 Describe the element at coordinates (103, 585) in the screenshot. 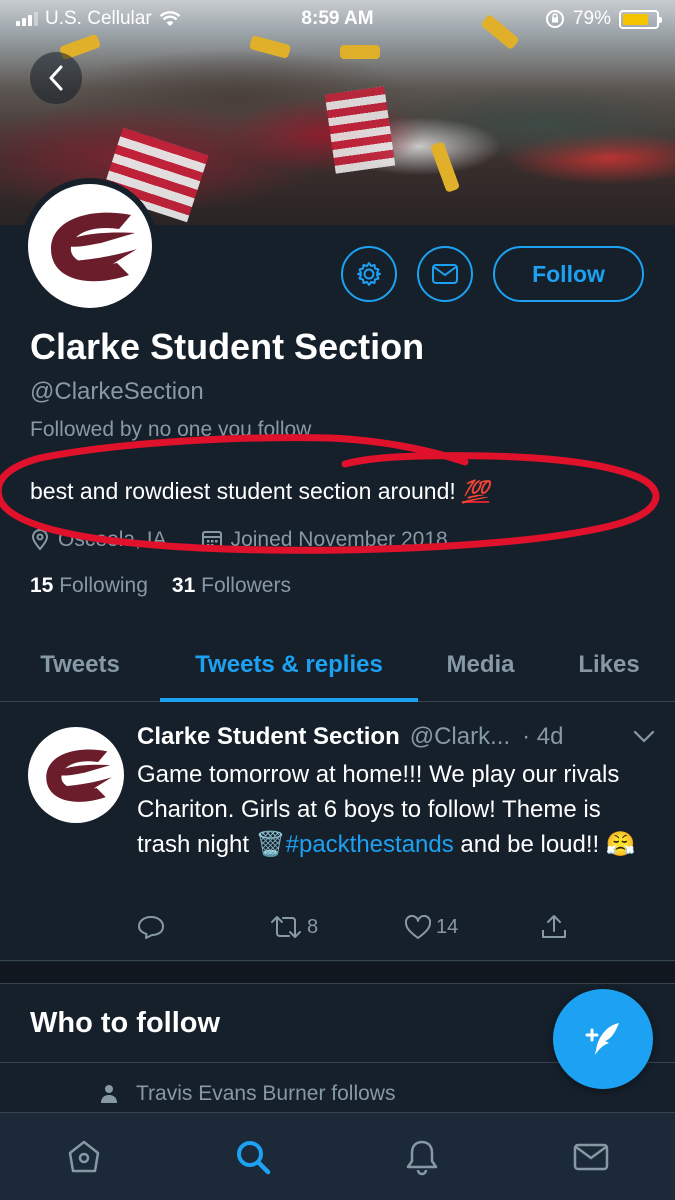

I see `following-label: Following` at that location.